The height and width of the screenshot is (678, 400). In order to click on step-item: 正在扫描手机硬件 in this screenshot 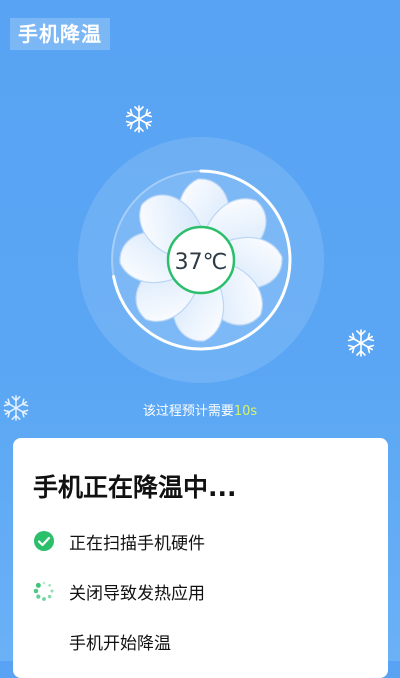, I will do `click(119, 541)`.